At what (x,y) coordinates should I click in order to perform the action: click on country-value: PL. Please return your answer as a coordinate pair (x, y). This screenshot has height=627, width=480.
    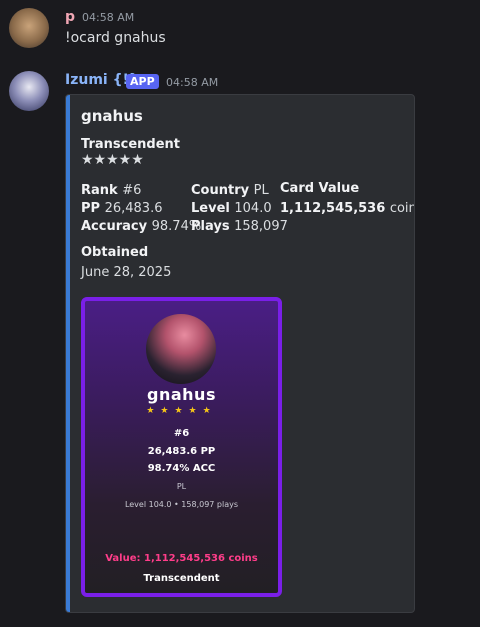
    Looking at the image, I should click on (261, 190).